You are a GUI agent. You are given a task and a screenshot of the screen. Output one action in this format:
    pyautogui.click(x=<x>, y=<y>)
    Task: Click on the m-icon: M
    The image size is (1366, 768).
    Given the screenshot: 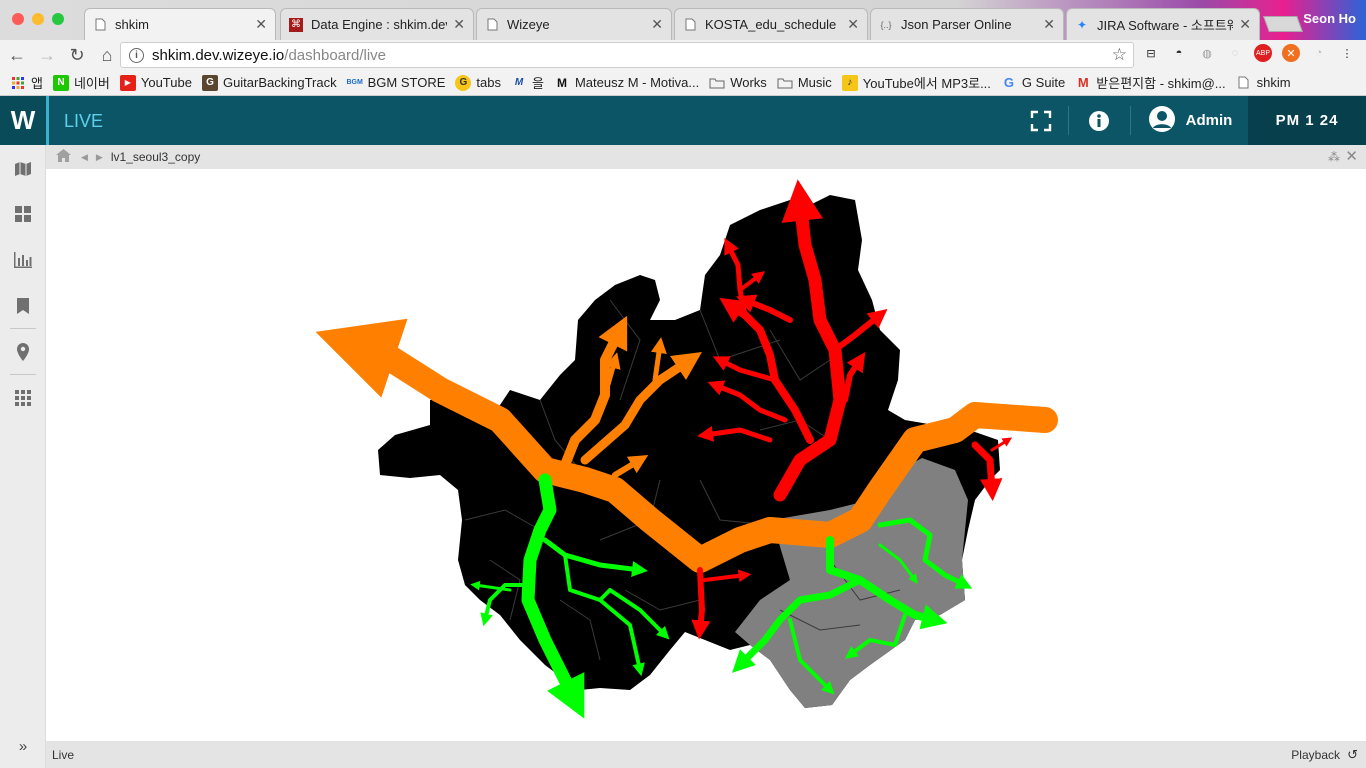 What is the action you would take?
    pyautogui.click(x=519, y=82)
    